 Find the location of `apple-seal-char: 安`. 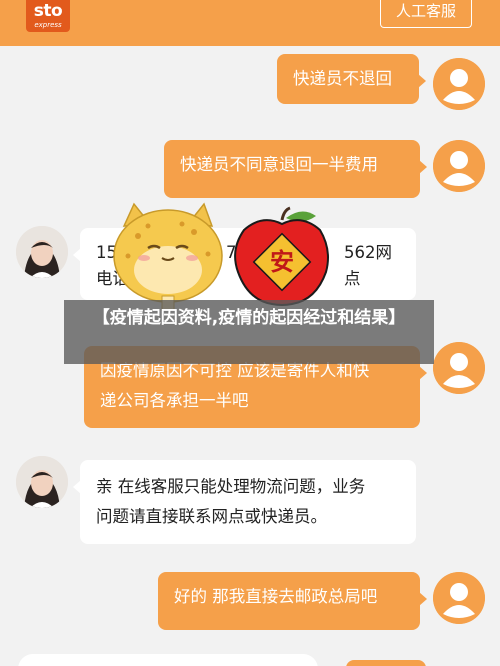

apple-seal-char: 安 is located at coordinates (282, 262).